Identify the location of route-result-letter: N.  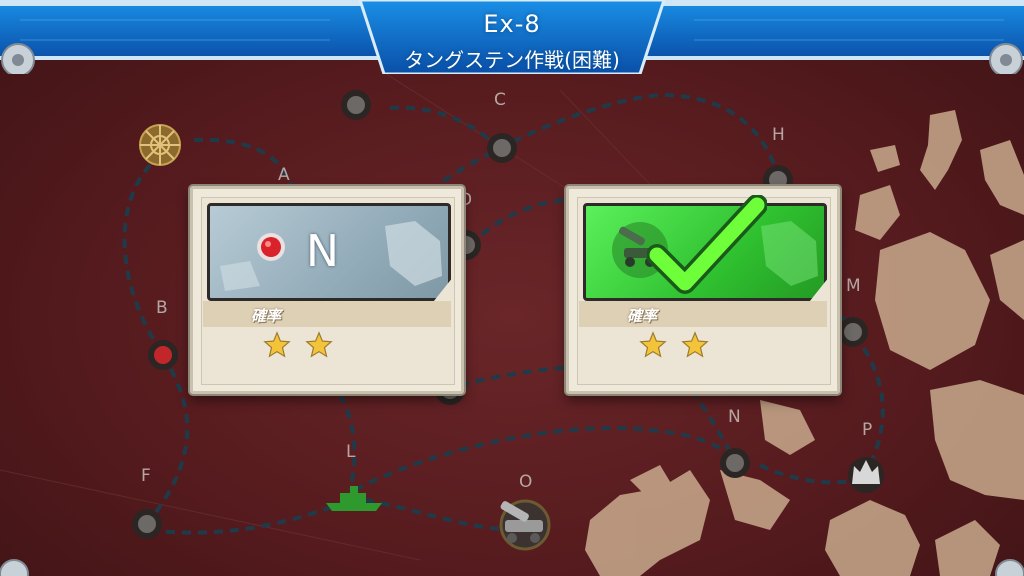
(322, 251).